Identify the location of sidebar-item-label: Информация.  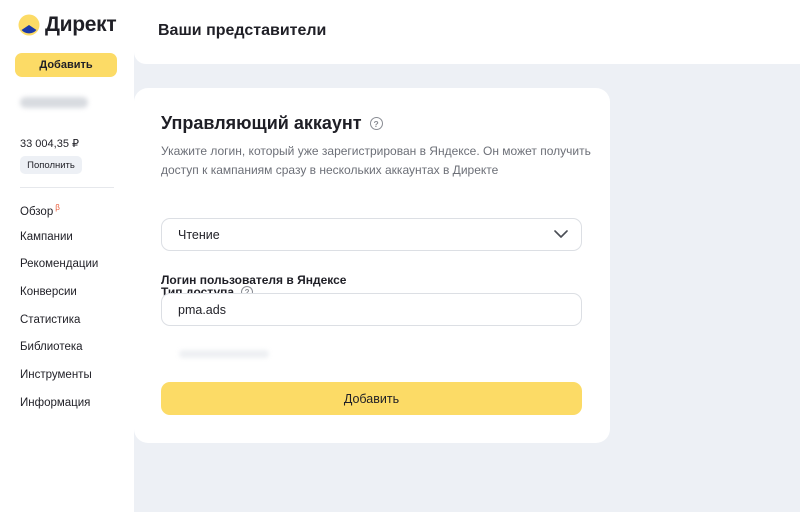
(55, 402).